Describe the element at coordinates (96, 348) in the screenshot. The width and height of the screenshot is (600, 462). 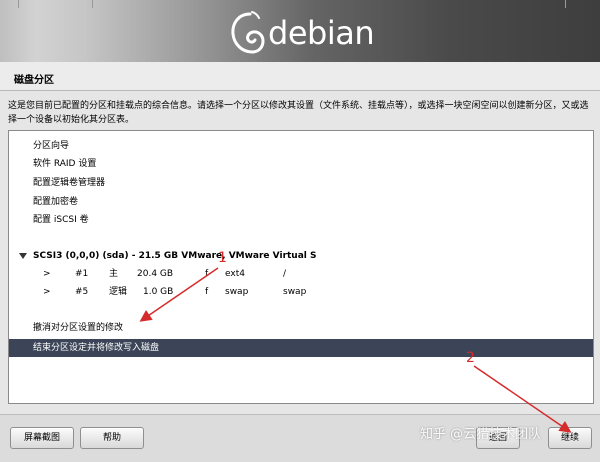
I see `list-item-label: 结束分区设定并将修改写入磁盘` at that location.